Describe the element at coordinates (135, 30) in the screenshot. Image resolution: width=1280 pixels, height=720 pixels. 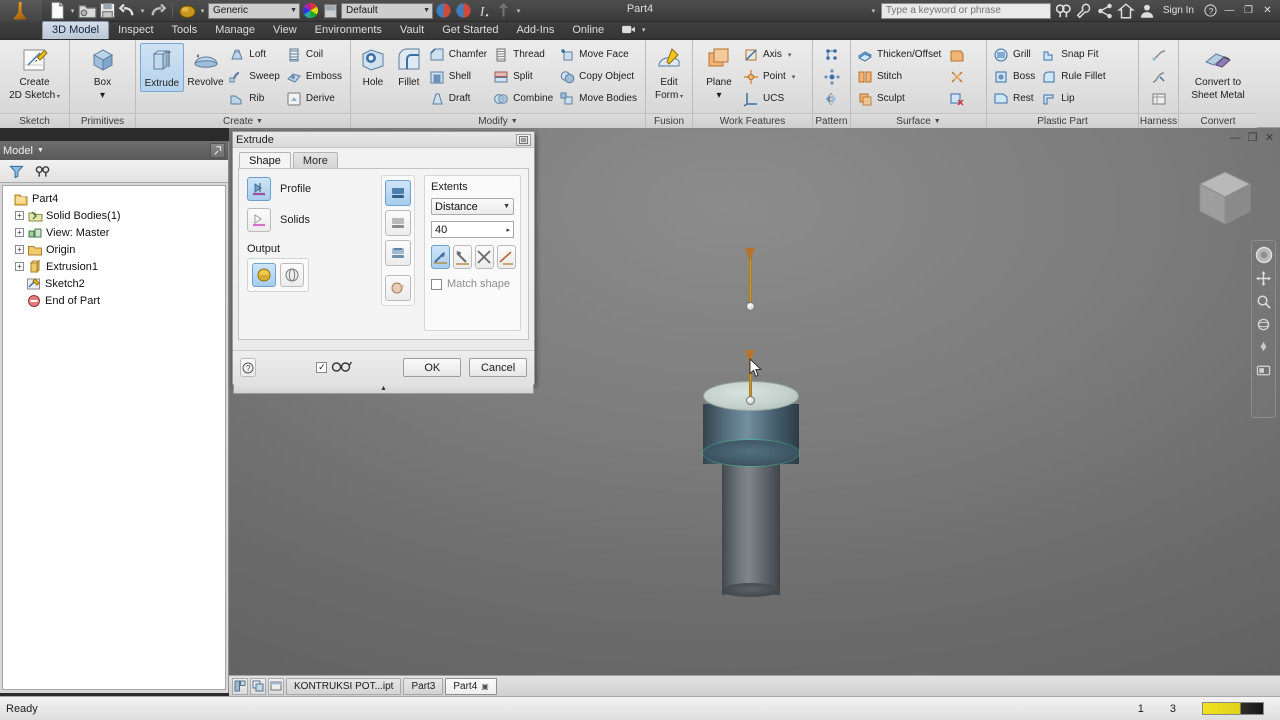
I see `tab-inspect: Inspect` at that location.